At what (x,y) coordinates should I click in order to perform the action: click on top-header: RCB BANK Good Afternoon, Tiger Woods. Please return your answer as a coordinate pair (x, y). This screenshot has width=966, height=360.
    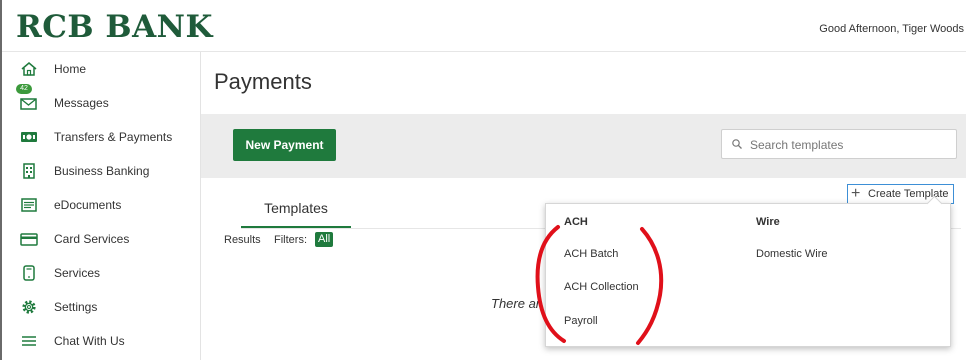
    Looking at the image, I should click on (484, 26).